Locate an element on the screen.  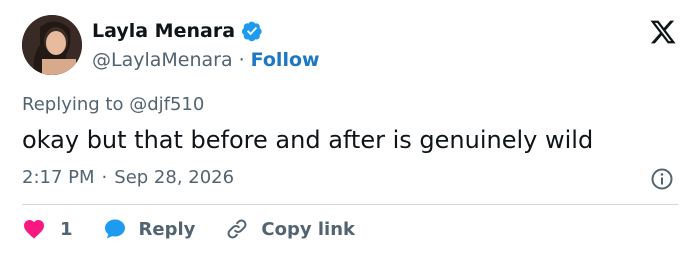
reply-button: Reply is located at coordinates (149, 229).